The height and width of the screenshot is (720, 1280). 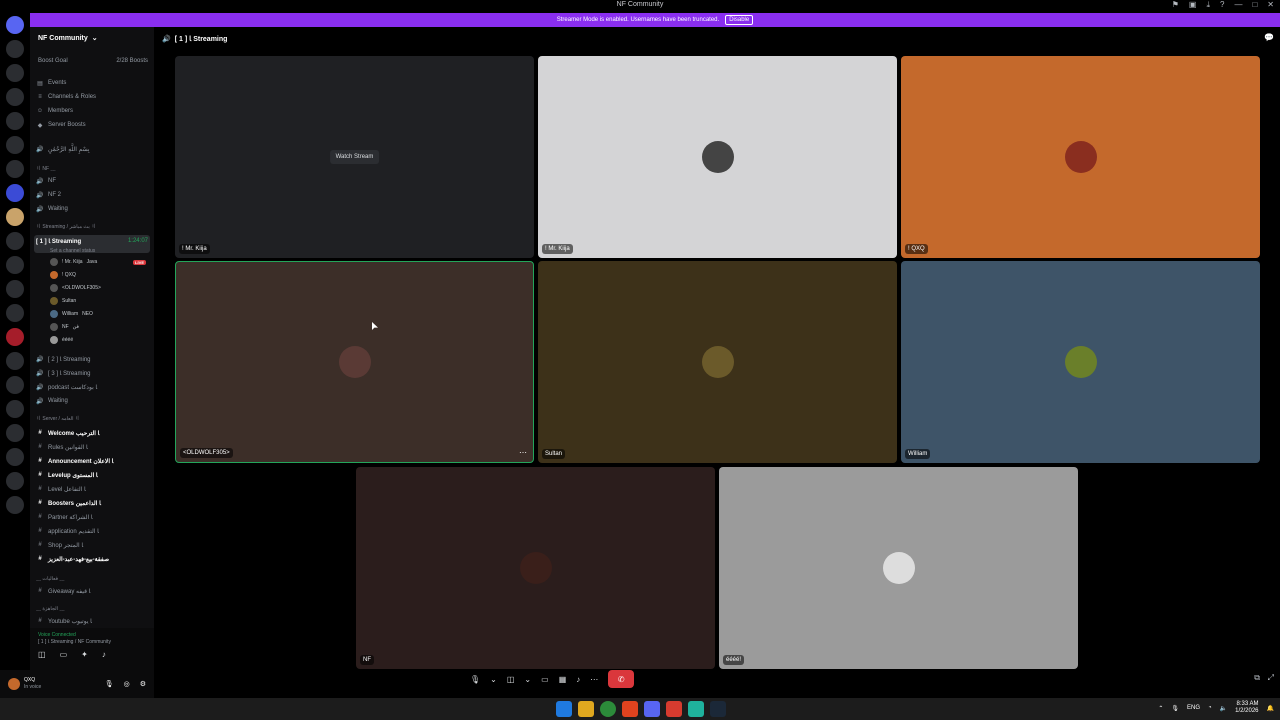 I want to click on disconnect-button: ✆, so click(x=621, y=679).